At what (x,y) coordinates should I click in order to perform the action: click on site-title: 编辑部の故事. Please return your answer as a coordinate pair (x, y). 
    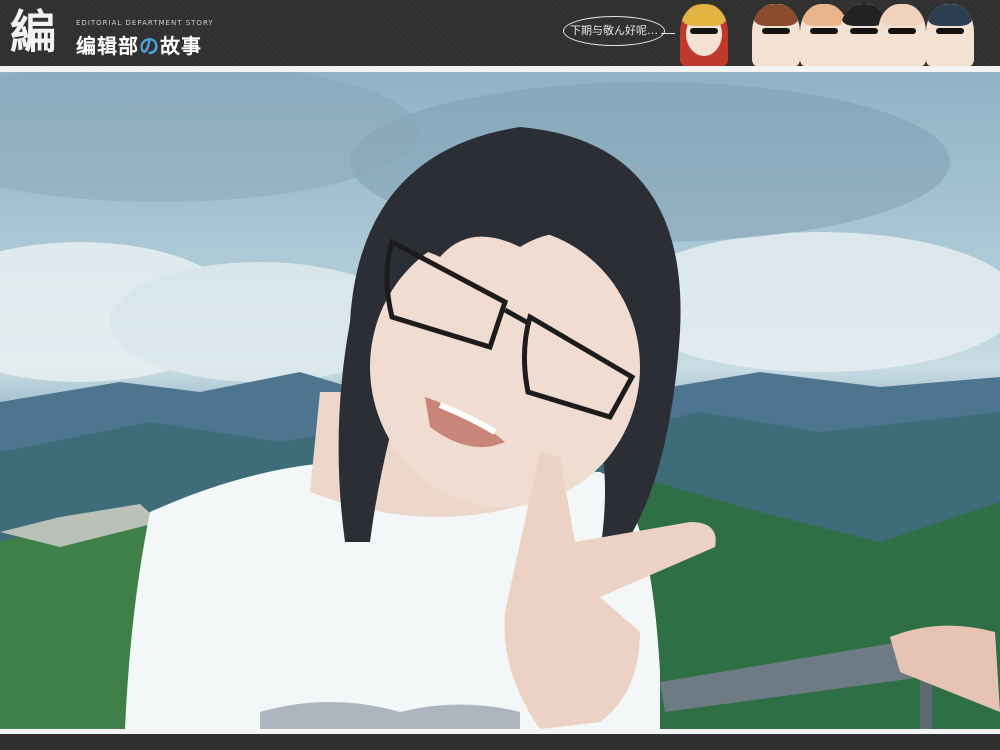
    Looking at the image, I should click on (139, 44).